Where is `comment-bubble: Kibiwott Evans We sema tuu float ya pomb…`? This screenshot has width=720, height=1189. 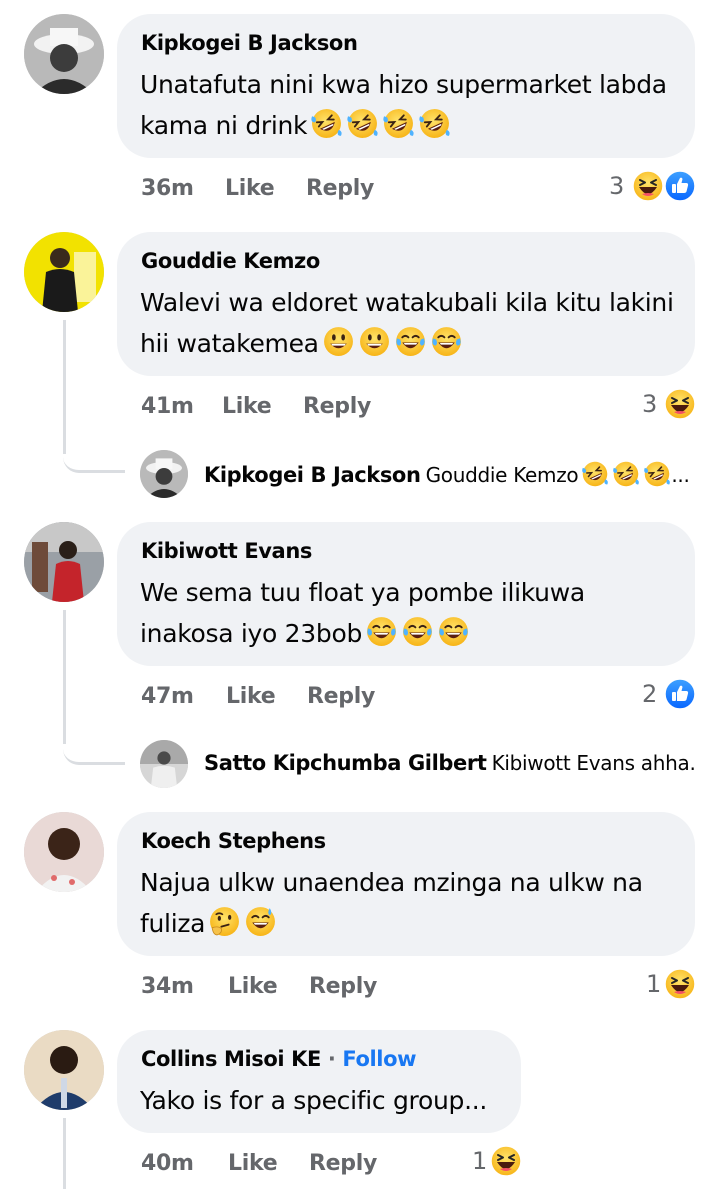
comment-bubble: Kibiwott Evans We sema tuu float ya pomb… is located at coordinates (406, 594).